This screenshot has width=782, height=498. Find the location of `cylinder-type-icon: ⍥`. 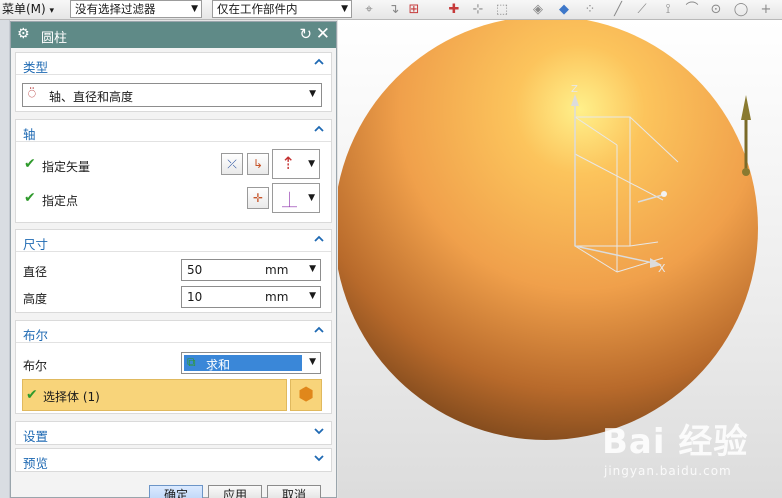

cylinder-type-icon: ⍥ is located at coordinates (32, 94).